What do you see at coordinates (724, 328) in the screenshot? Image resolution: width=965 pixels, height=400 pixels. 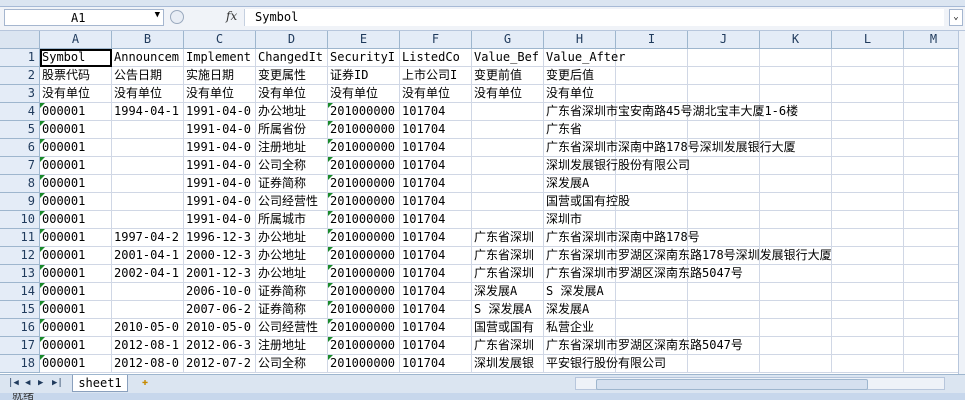 I see `cell-j16` at bounding box center [724, 328].